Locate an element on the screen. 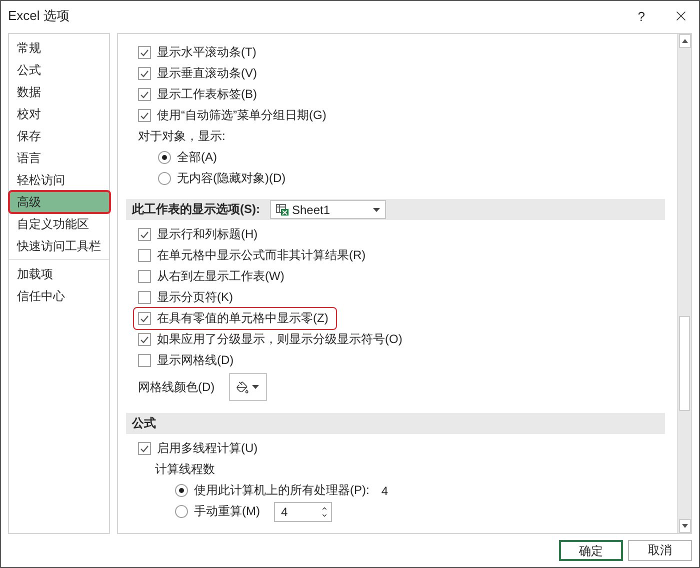 The image size is (700, 568). sidebar-item: 常规 is located at coordinates (59, 48).